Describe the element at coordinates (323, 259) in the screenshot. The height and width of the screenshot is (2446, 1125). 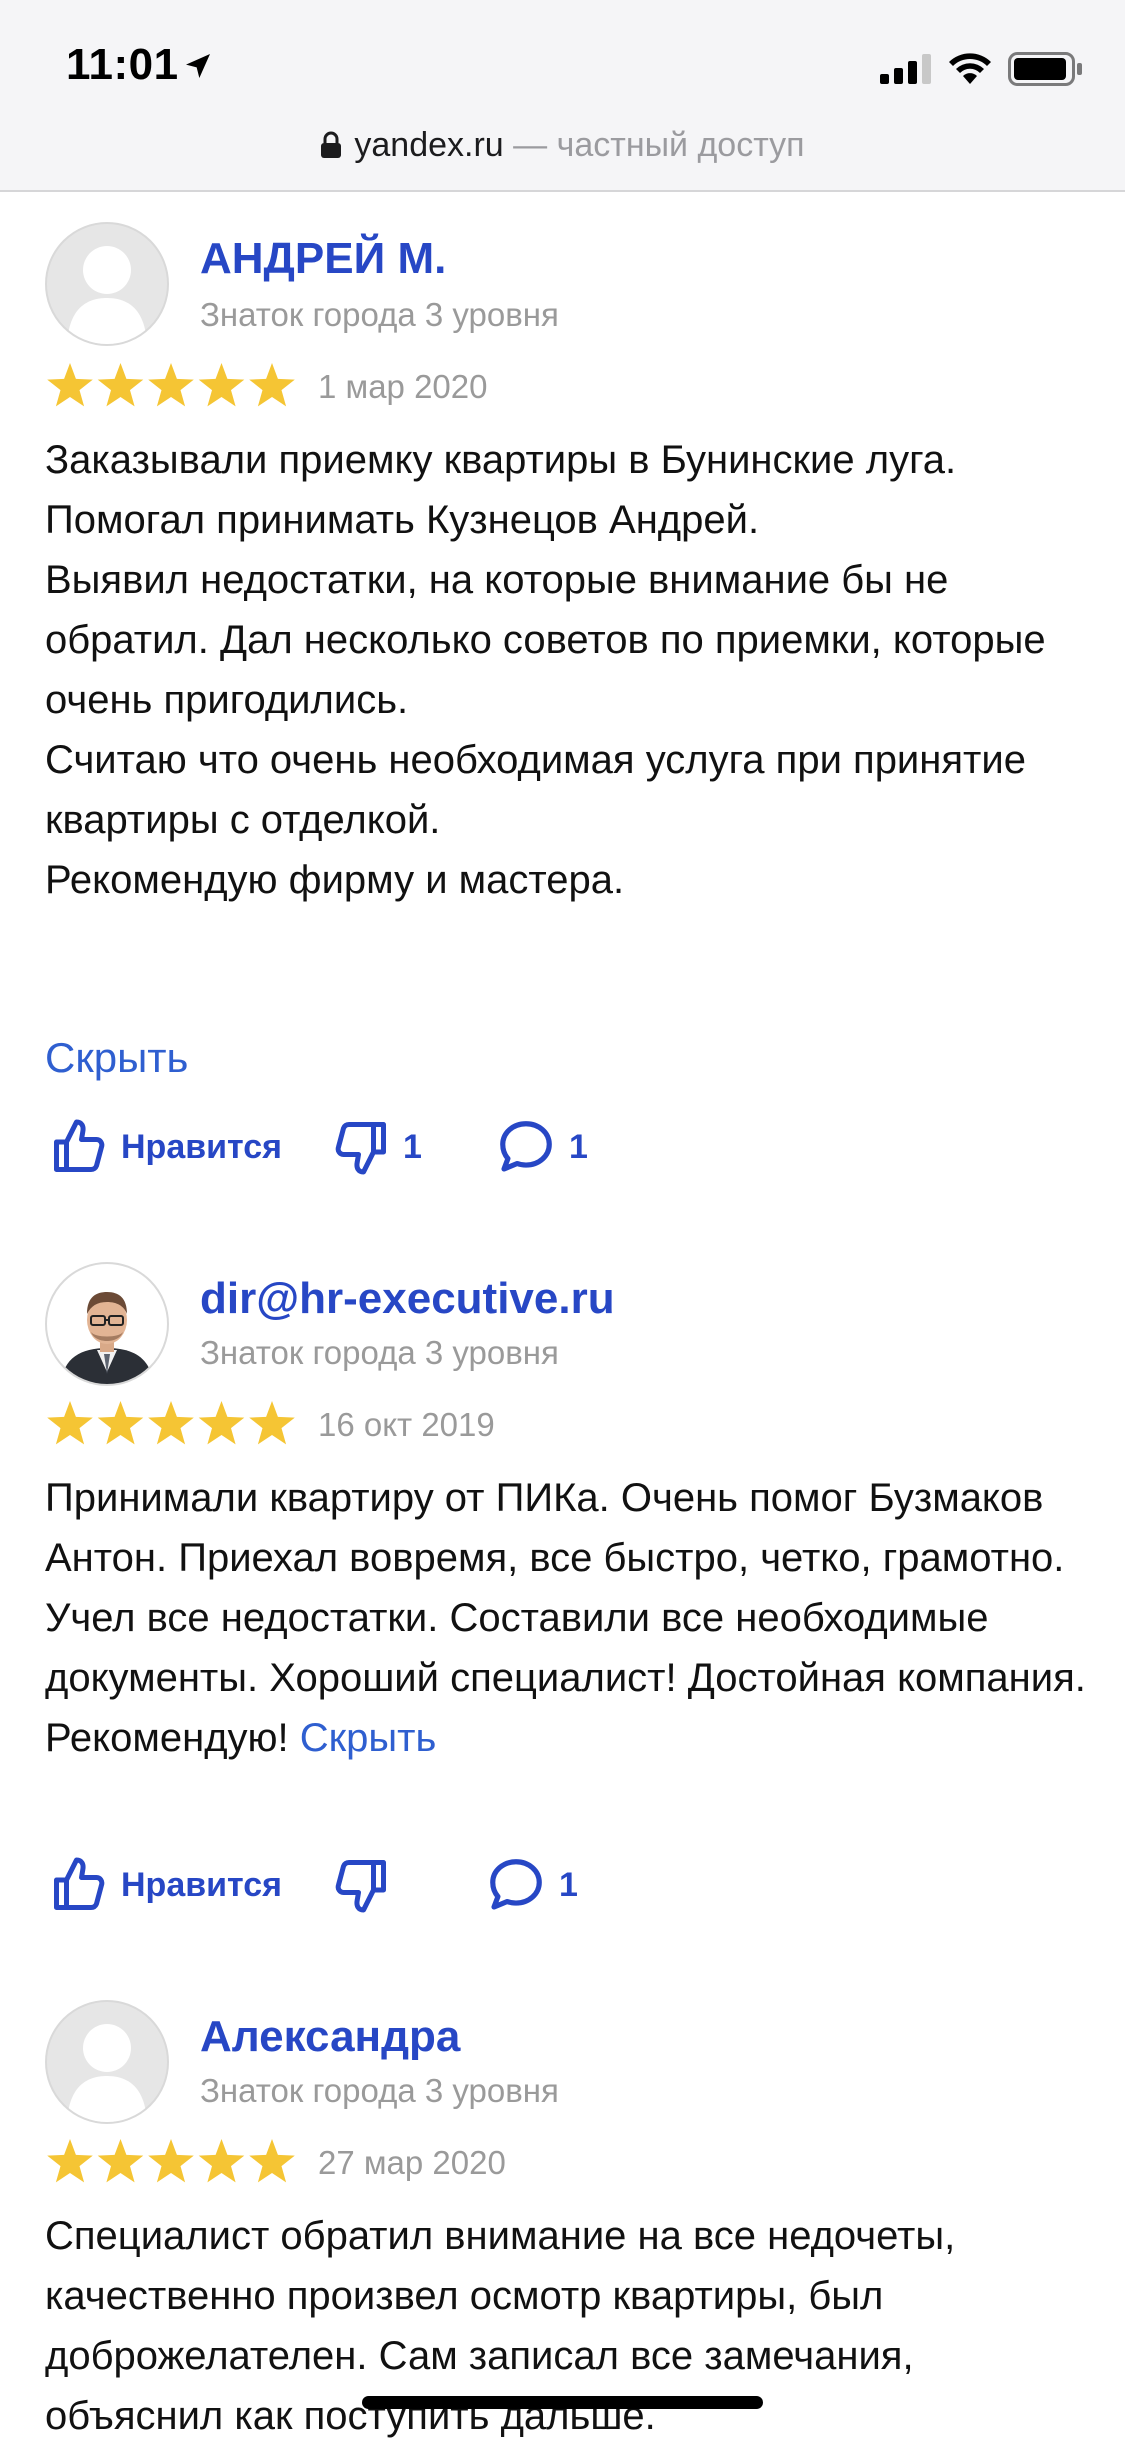
I see `review-author: АНДРЕЙ М.` at that location.